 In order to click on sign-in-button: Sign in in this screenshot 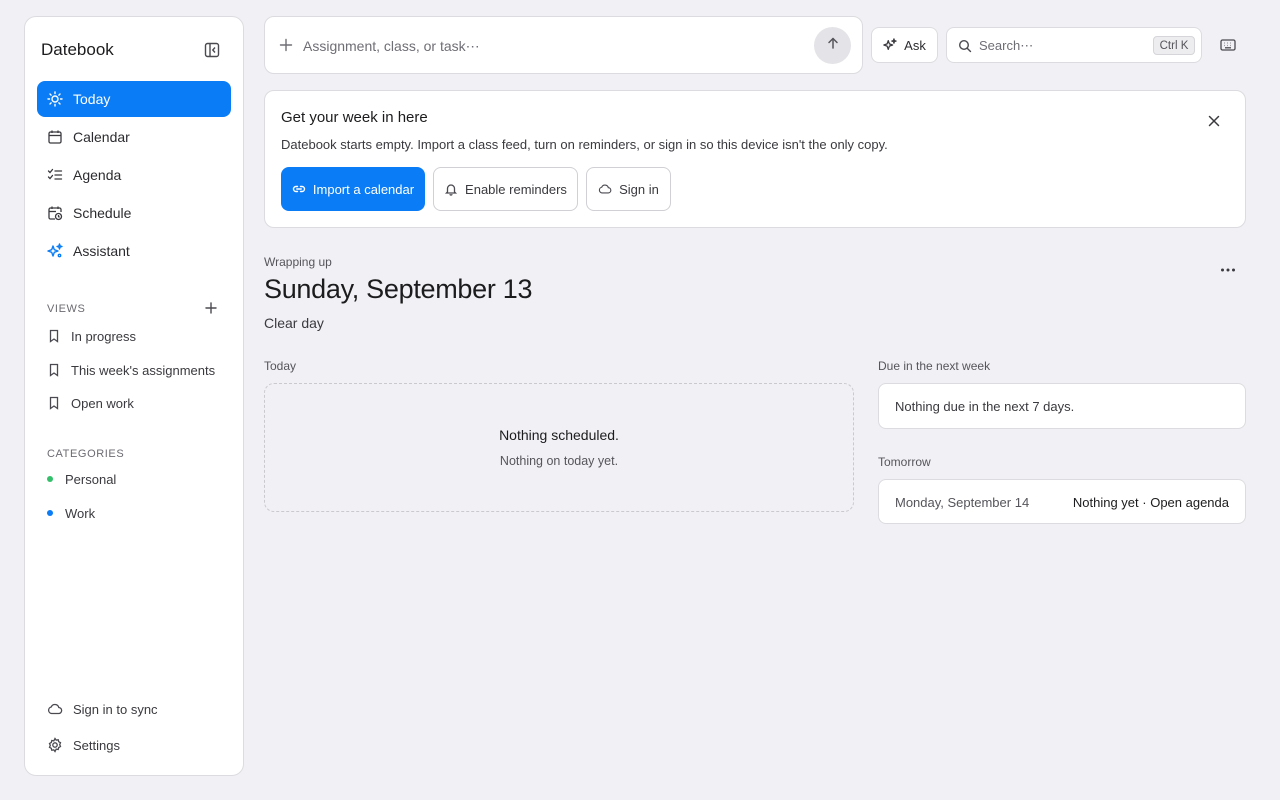, I will do `click(628, 189)`.